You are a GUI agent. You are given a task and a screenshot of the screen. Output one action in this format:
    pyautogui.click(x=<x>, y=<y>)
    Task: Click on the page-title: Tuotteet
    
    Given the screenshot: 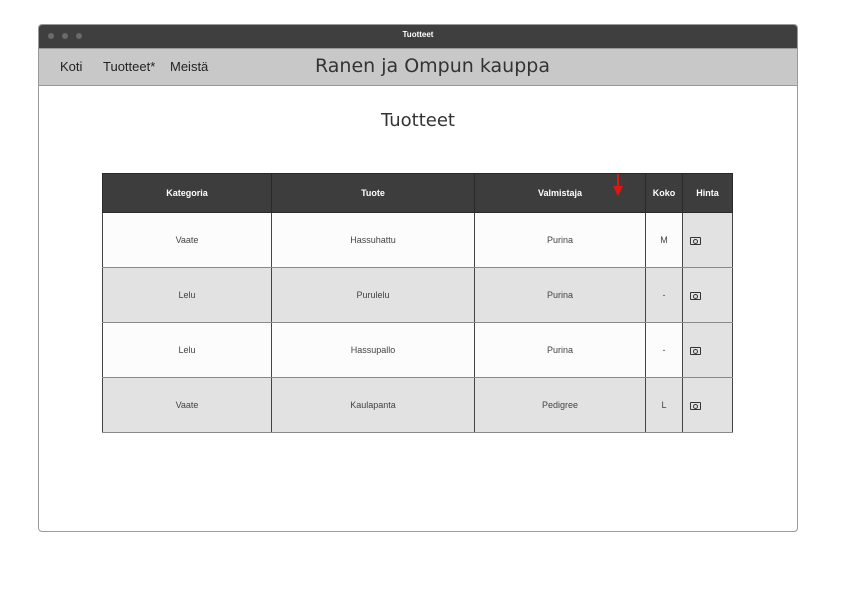 What is the action you would take?
    pyautogui.click(x=417, y=120)
    